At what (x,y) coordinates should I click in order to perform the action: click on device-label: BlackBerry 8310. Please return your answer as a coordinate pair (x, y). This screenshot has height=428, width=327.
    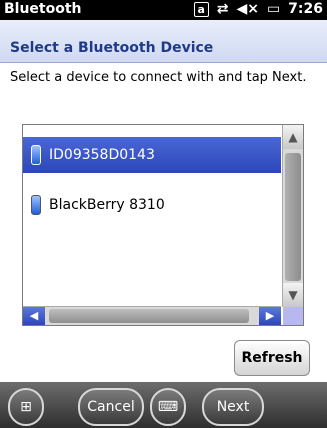
    Looking at the image, I should click on (107, 205).